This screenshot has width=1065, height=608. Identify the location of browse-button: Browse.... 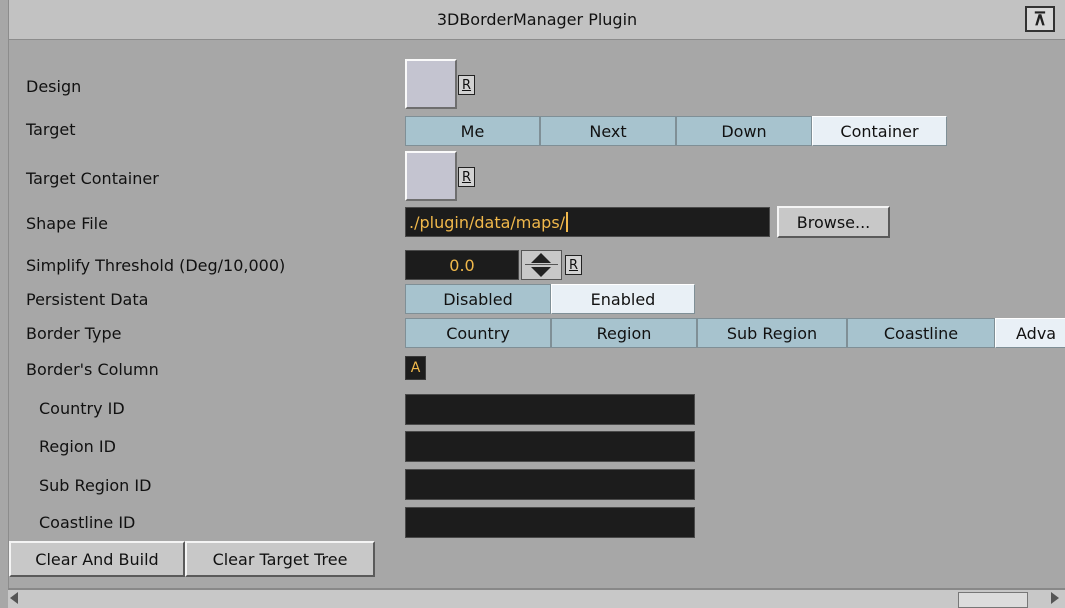
(833, 222).